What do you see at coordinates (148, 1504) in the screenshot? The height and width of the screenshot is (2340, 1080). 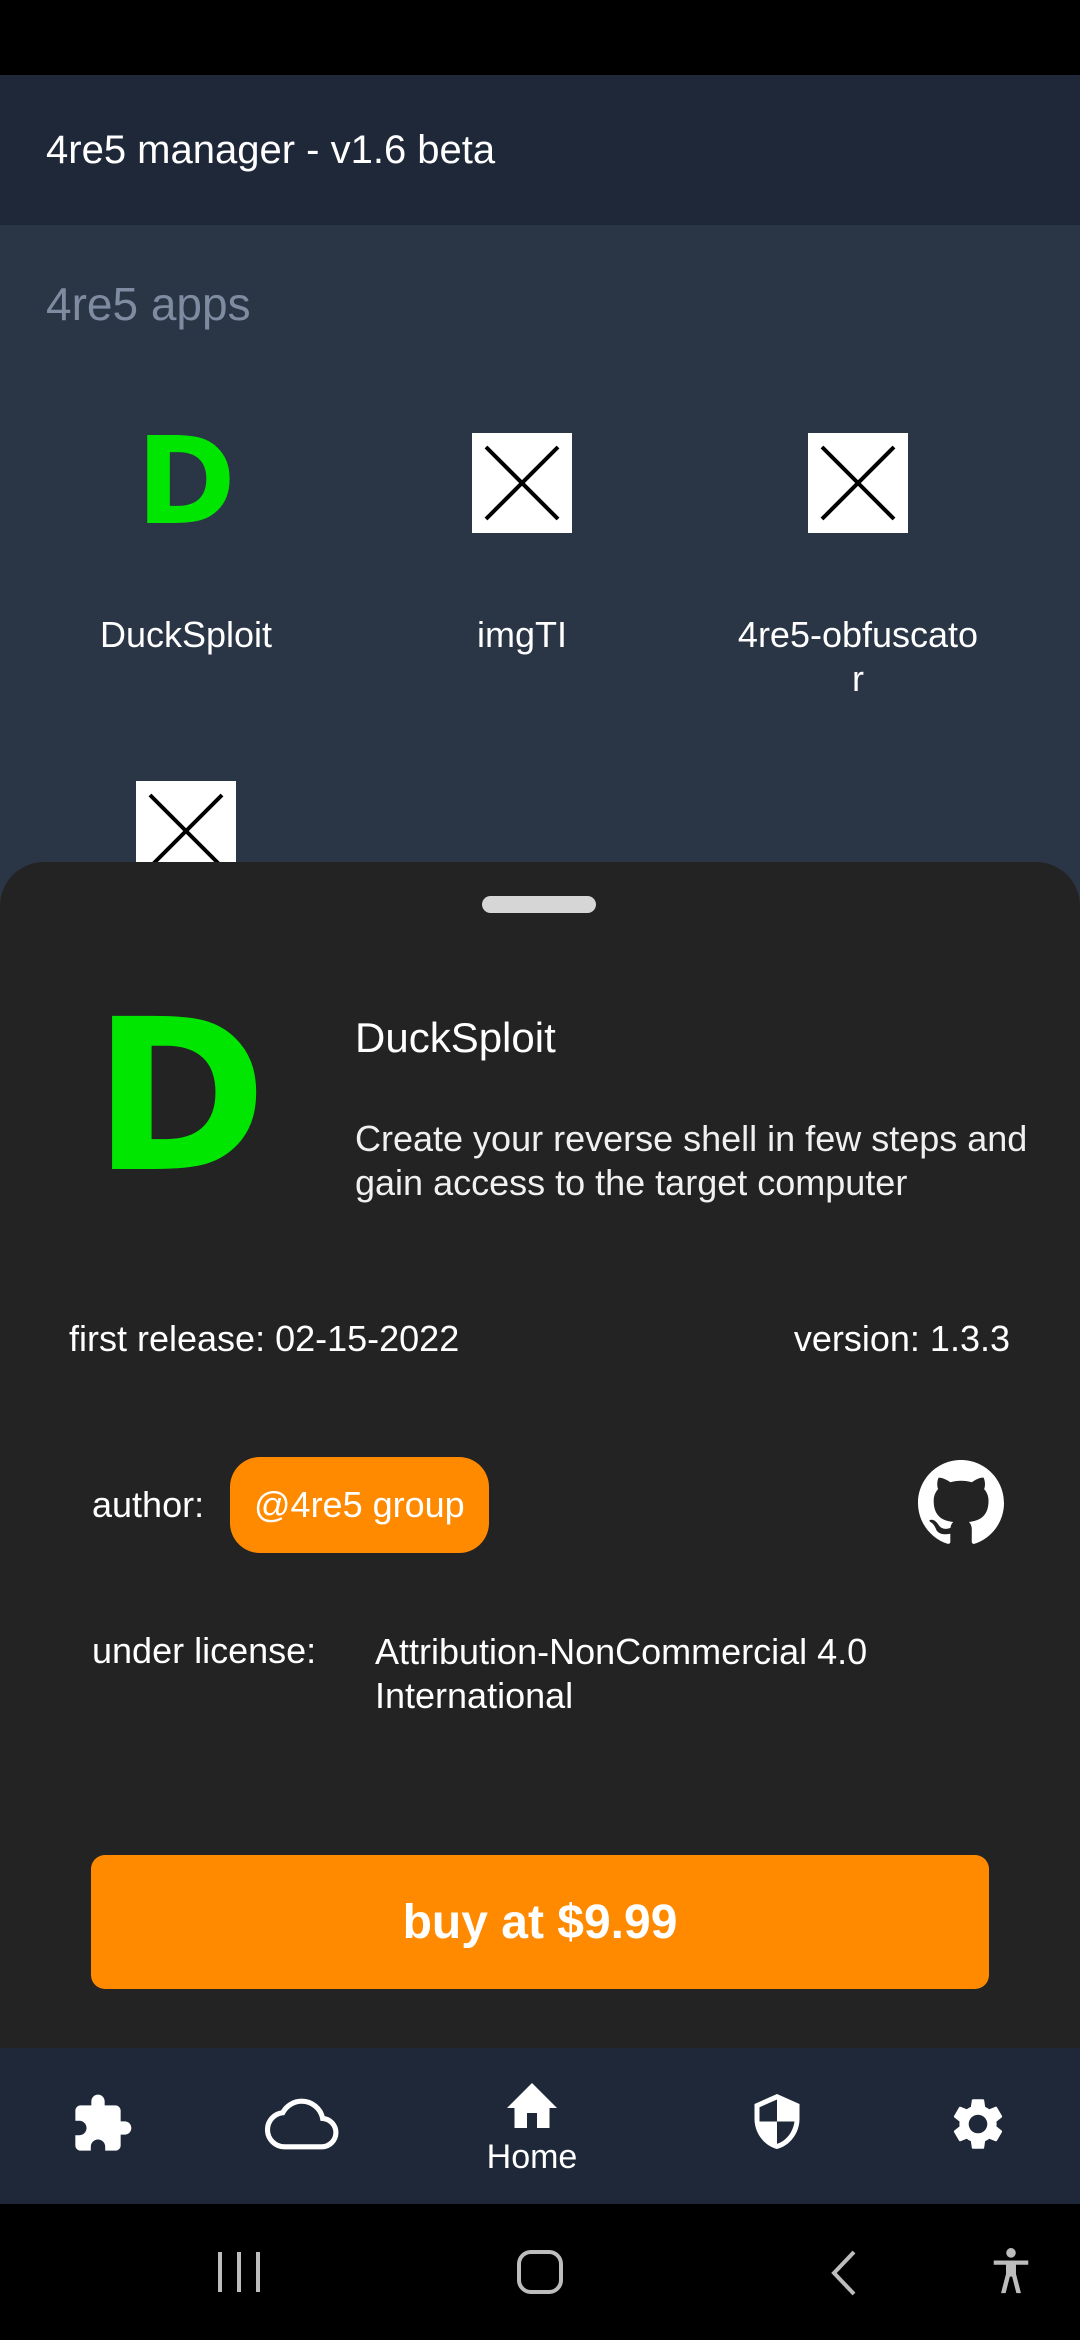 I see `author-label: author:` at bounding box center [148, 1504].